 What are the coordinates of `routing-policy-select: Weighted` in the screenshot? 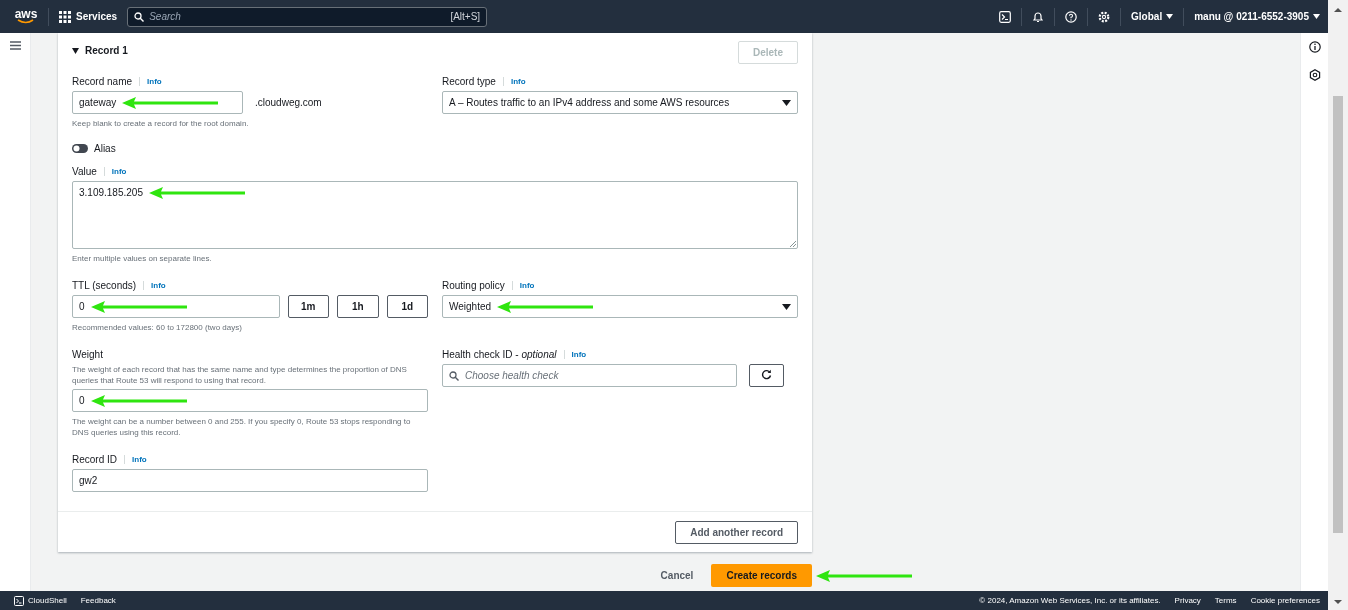 It's located at (620, 306).